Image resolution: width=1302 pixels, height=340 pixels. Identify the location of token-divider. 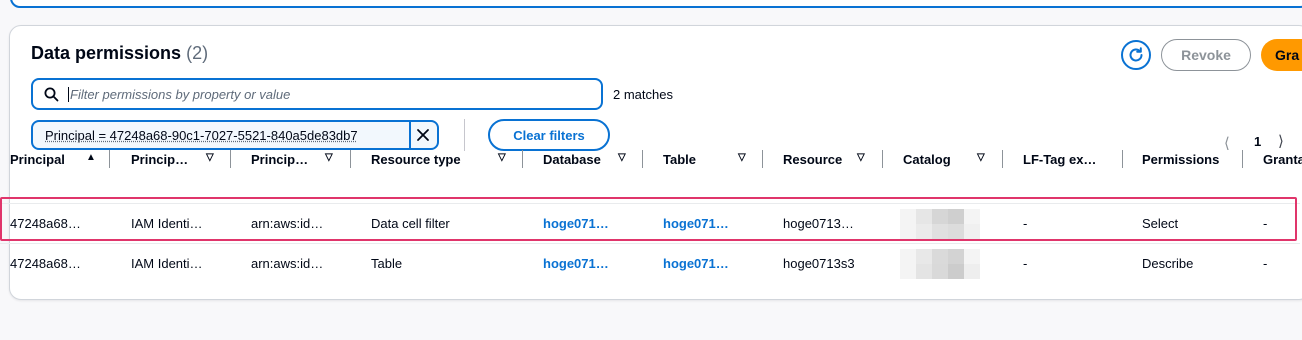
(410, 135).